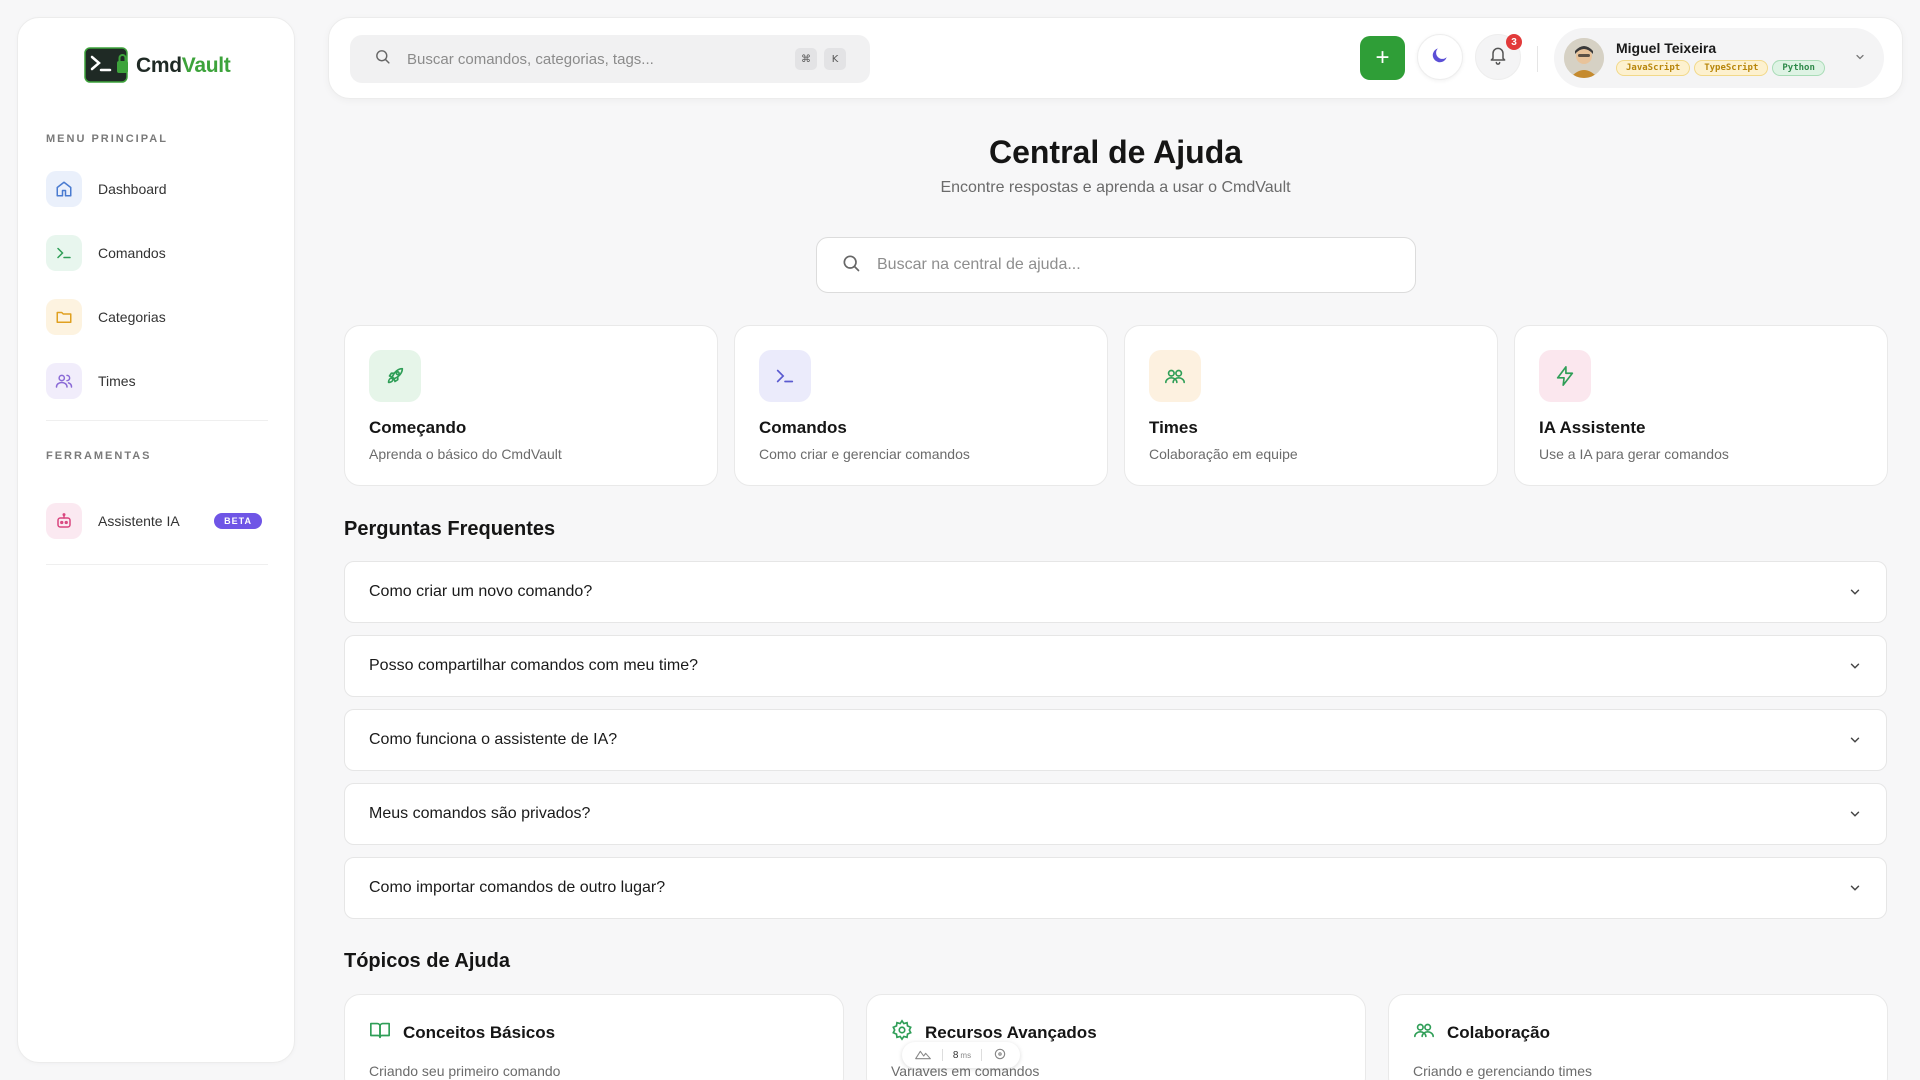 The height and width of the screenshot is (1080, 1920). I want to click on sidebar-item-label: Times, so click(117, 381).